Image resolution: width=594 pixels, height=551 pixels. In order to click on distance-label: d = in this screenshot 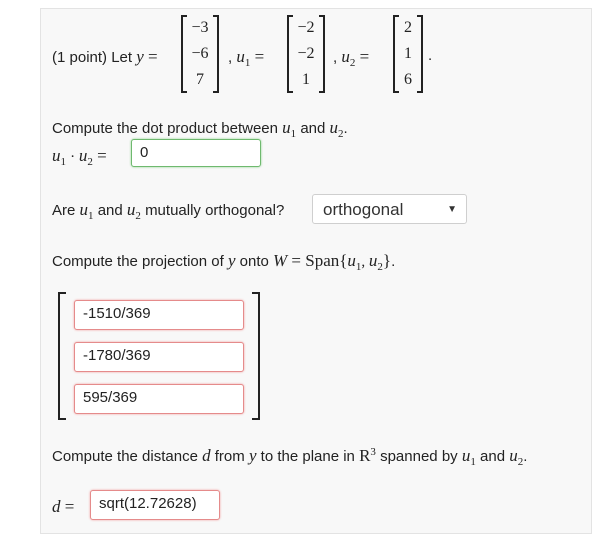, I will do `click(63, 506)`.